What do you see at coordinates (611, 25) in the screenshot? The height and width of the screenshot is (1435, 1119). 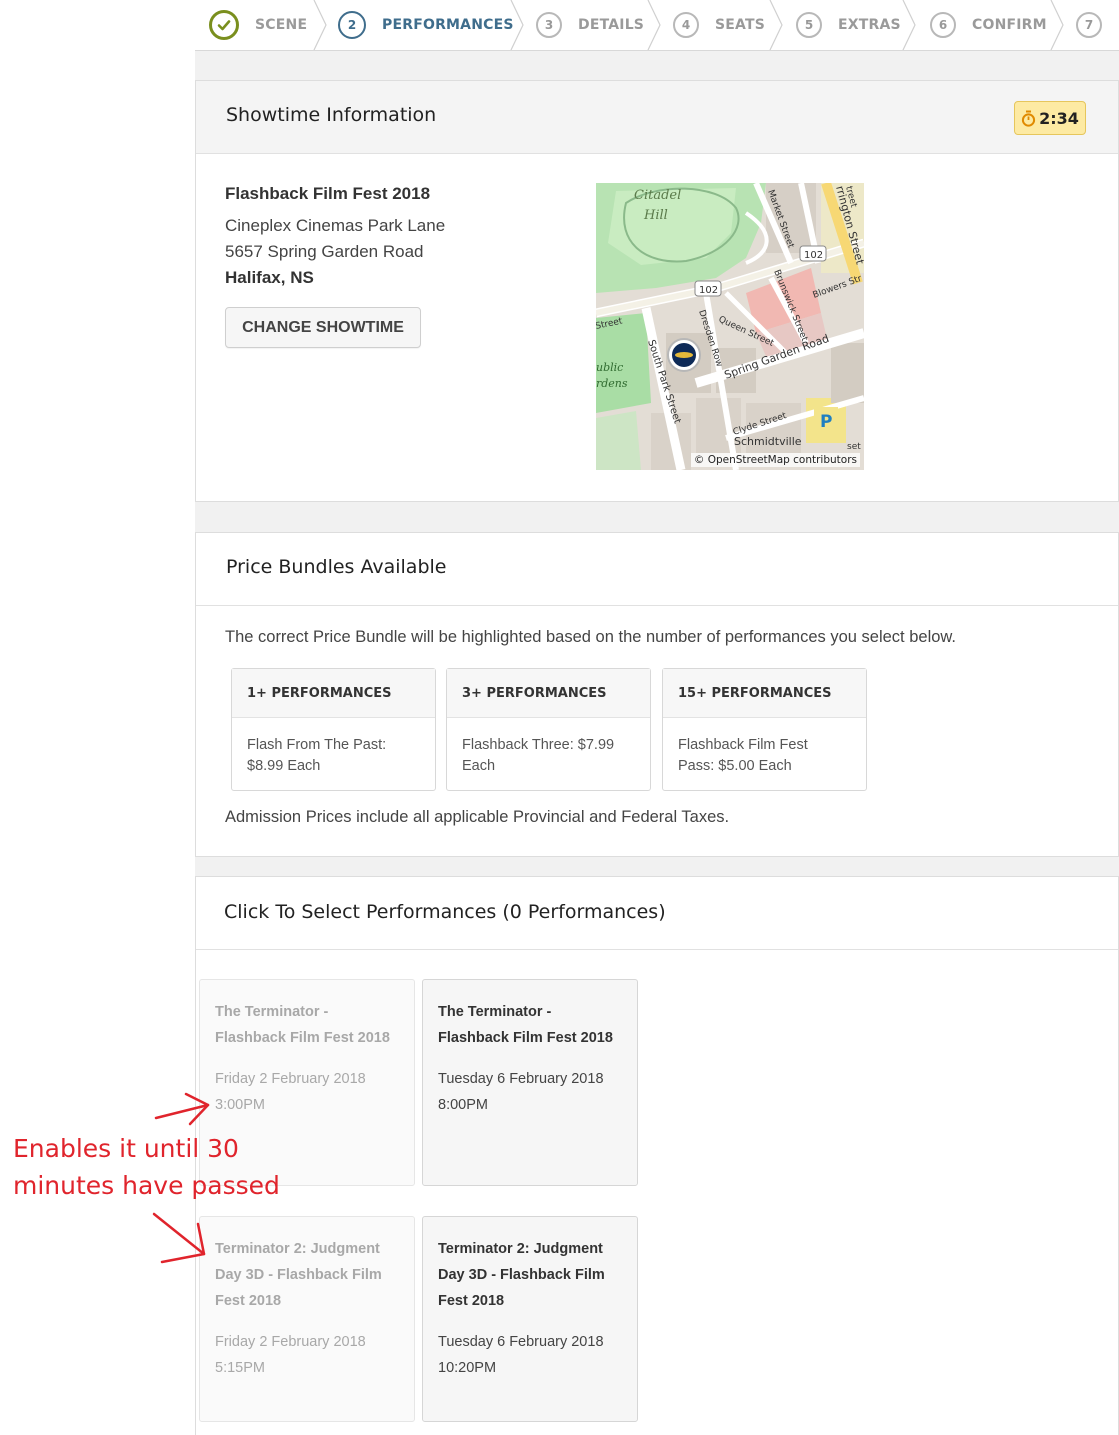 I see `step-label: DETAILS` at bounding box center [611, 25].